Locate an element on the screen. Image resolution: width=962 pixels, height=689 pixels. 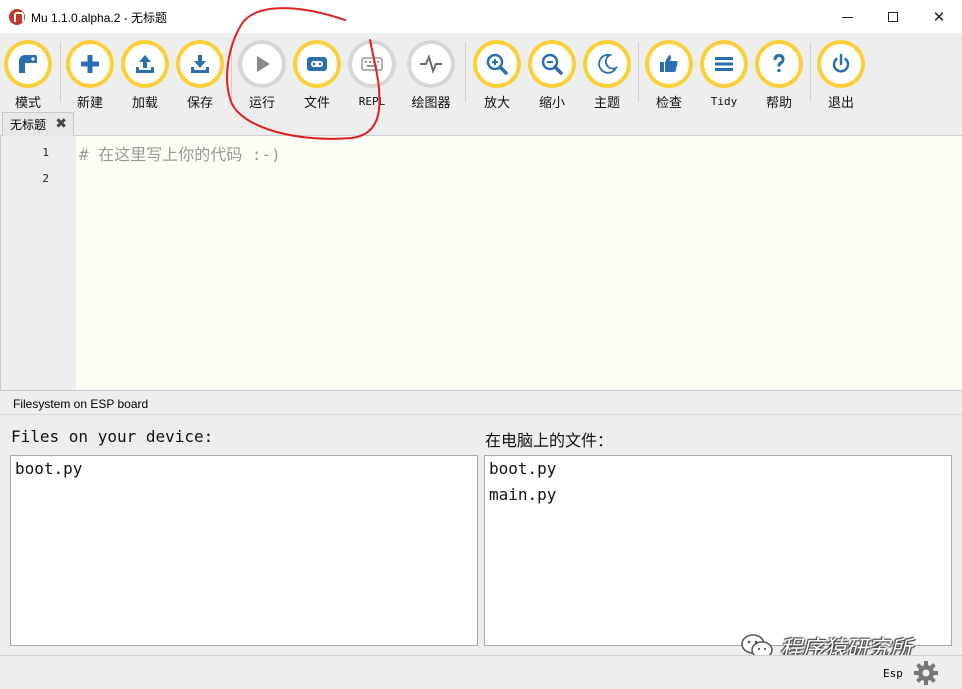
tidy-button: Tidy is located at coordinates (724, 73).